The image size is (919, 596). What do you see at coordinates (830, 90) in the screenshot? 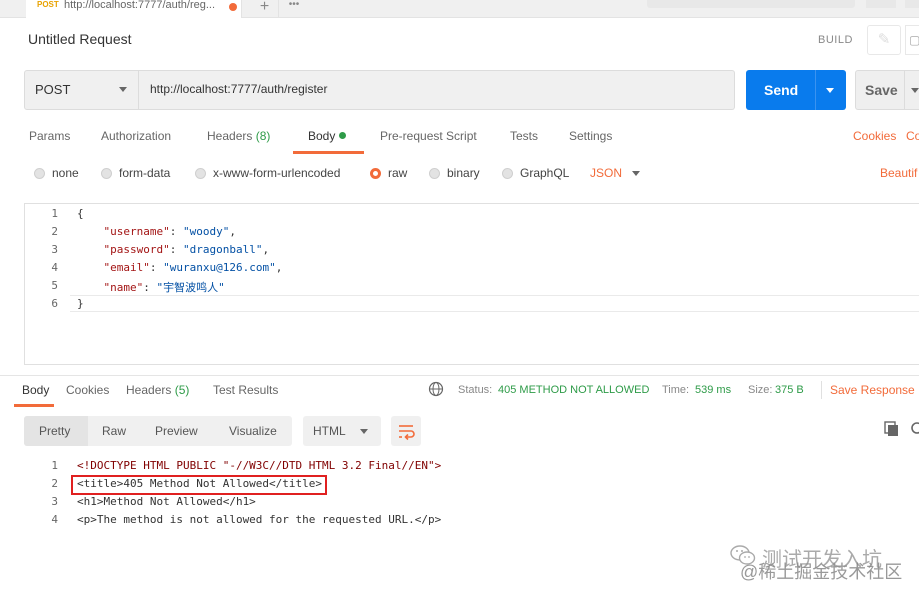
I see `send-options-icon` at bounding box center [830, 90].